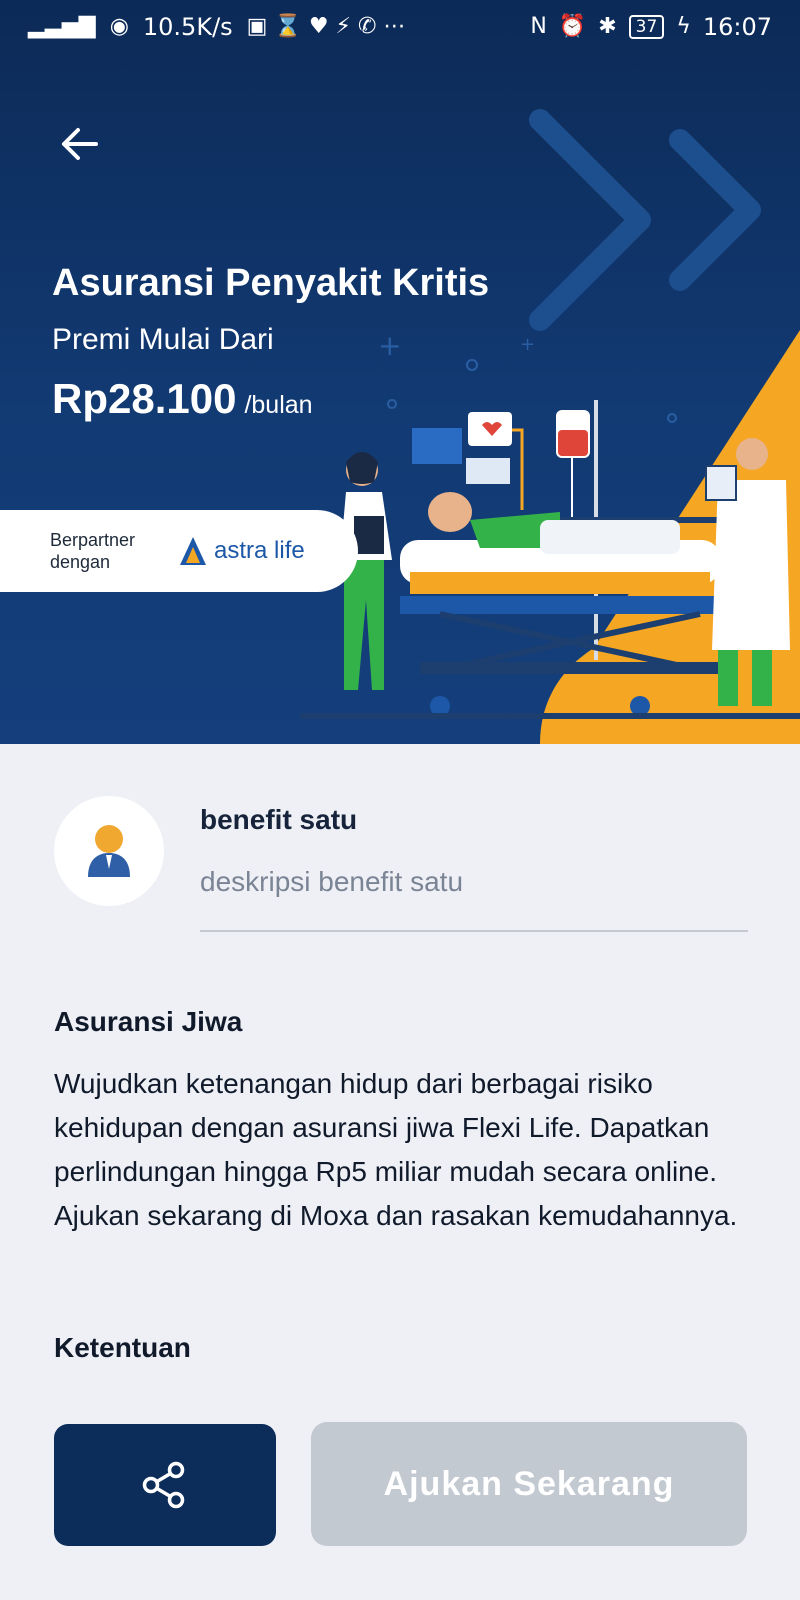 This screenshot has width=800, height=1600. What do you see at coordinates (646, 27) in the screenshot?
I see `battery-icon: 37` at bounding box center [646, 27].